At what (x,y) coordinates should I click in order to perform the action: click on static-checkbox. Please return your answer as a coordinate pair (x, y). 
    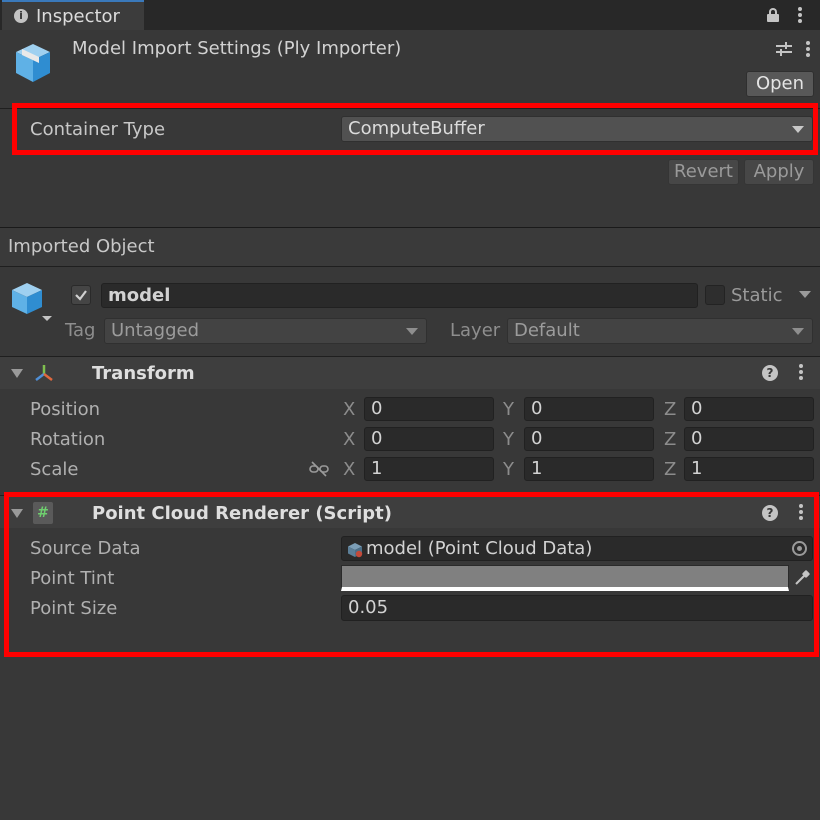
    Looking at the image, I should click on (715, 295).